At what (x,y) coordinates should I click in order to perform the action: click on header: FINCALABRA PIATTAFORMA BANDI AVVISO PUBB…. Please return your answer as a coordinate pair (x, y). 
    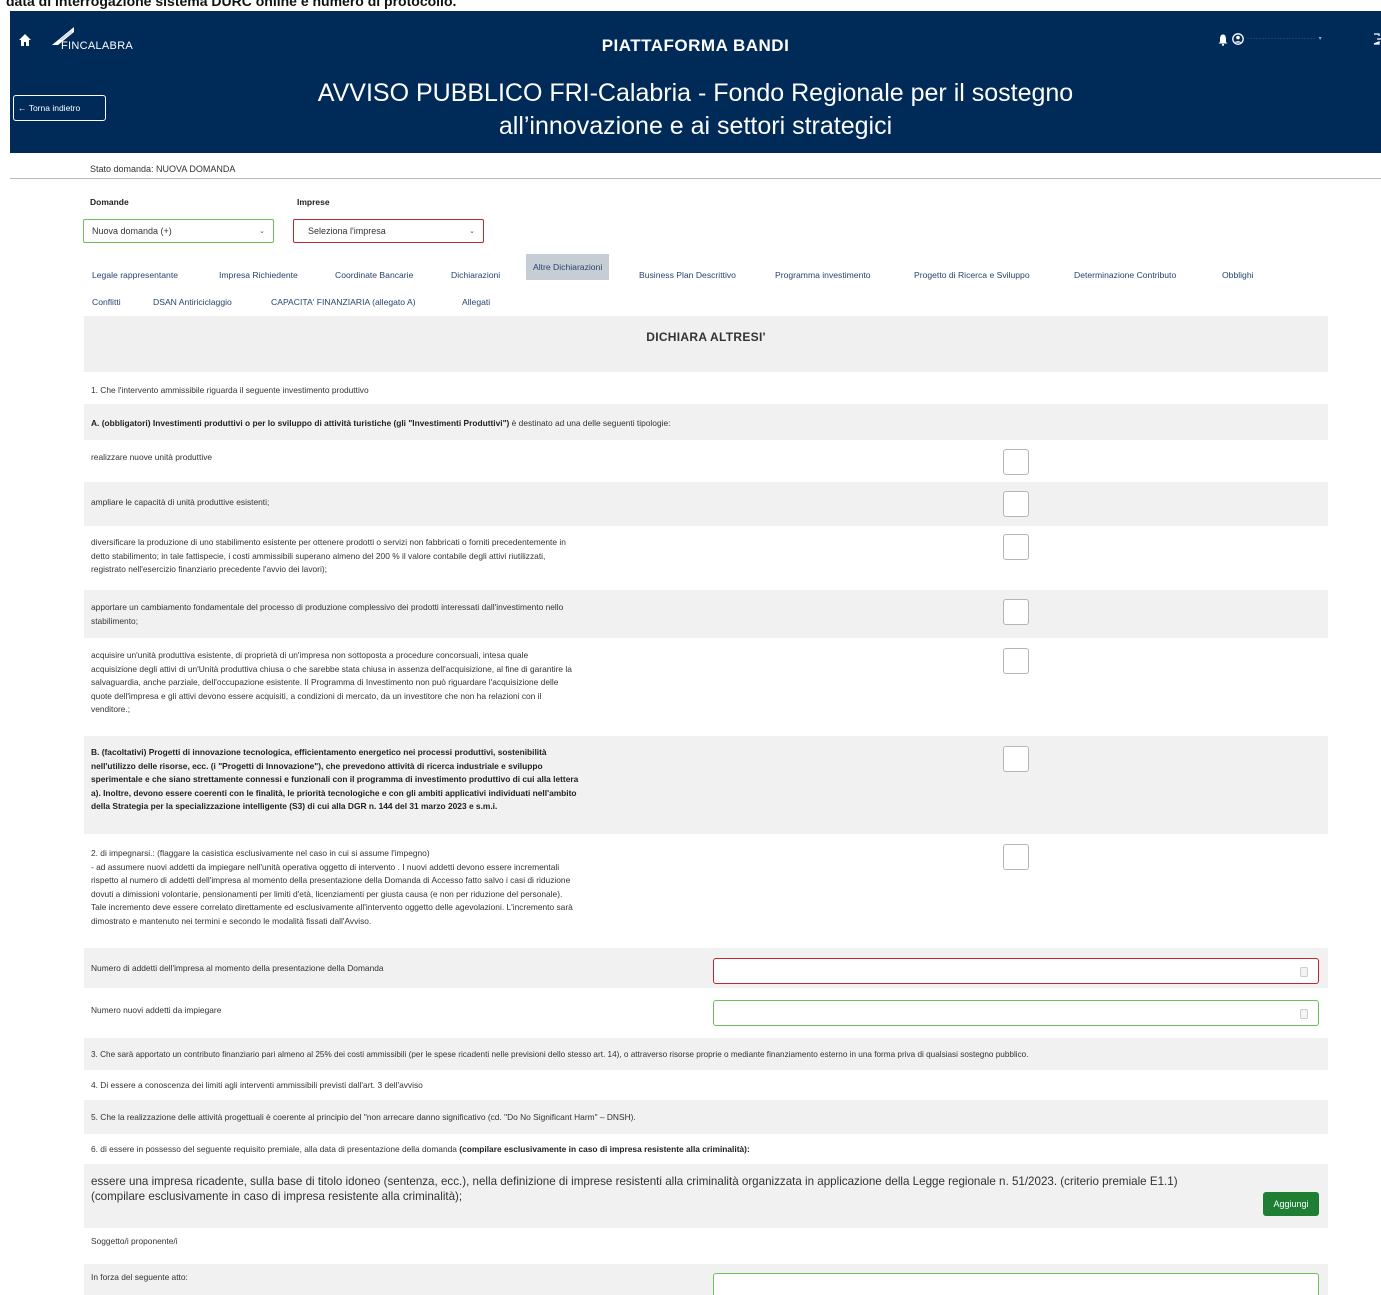
    Looking at the image, I should click on (695, 82).